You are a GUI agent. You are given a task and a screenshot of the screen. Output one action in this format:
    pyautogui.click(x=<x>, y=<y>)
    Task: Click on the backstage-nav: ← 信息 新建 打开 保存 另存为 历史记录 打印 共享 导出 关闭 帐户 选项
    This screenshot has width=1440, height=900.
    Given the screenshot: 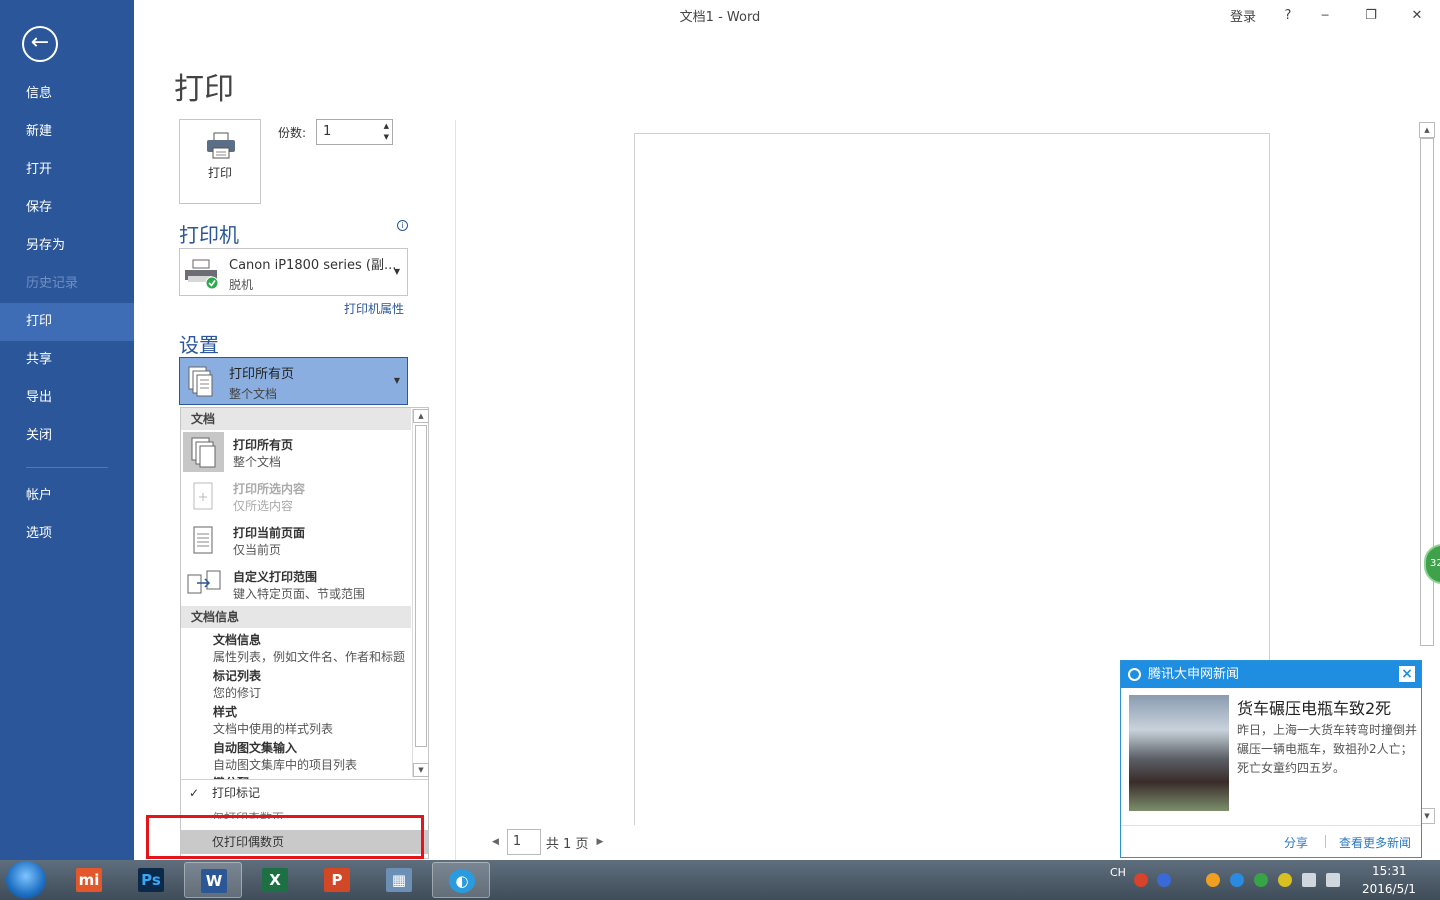 What is the action you would take?
    pyautogui.click(x=67, y=430)
    